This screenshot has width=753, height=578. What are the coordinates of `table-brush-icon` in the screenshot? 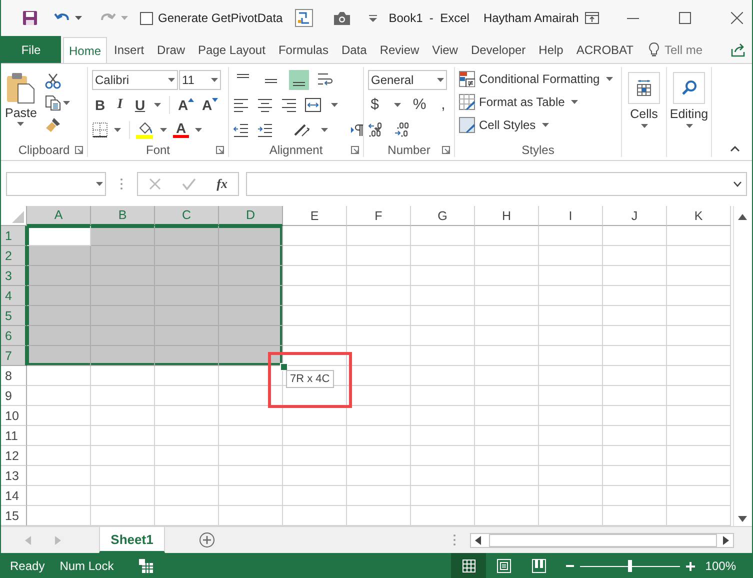 It's located at (467, 102).